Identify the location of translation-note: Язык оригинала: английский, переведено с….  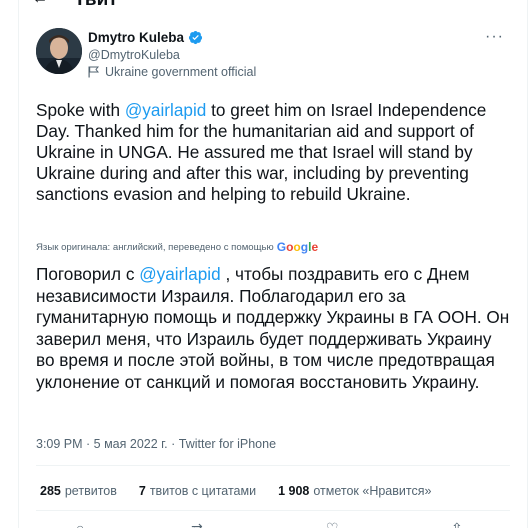
(177, 247).